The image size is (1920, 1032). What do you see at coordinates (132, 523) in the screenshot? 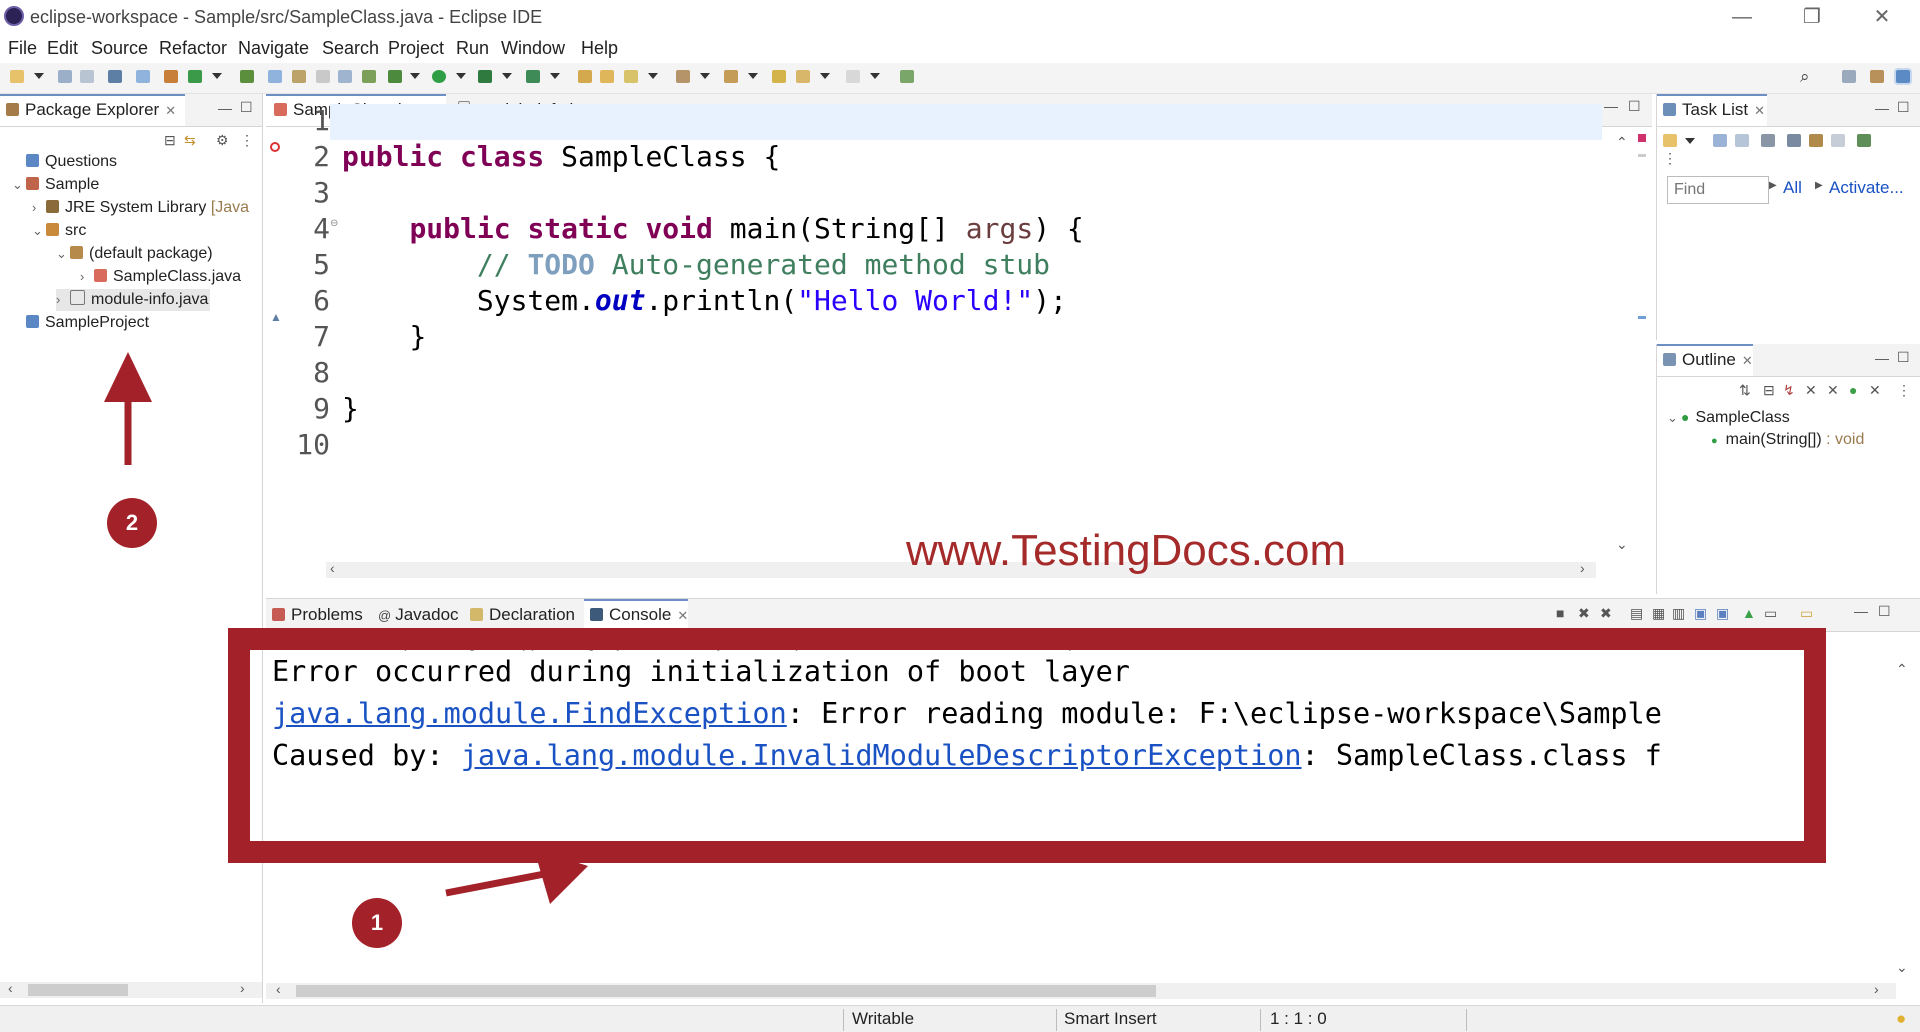
I see `annotation-badge-2: 2` at bounding box center [132, 523].